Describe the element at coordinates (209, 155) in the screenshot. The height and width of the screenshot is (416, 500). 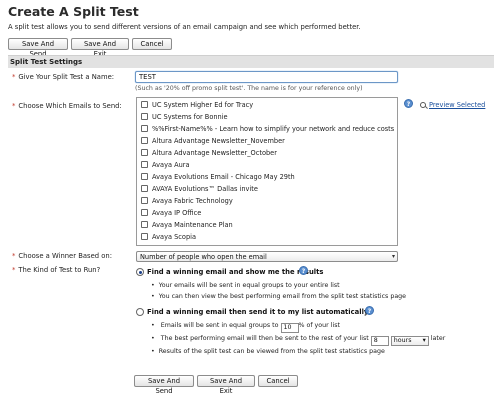
I see `email-item: Altura Advantage Newsletter_October` at that location.